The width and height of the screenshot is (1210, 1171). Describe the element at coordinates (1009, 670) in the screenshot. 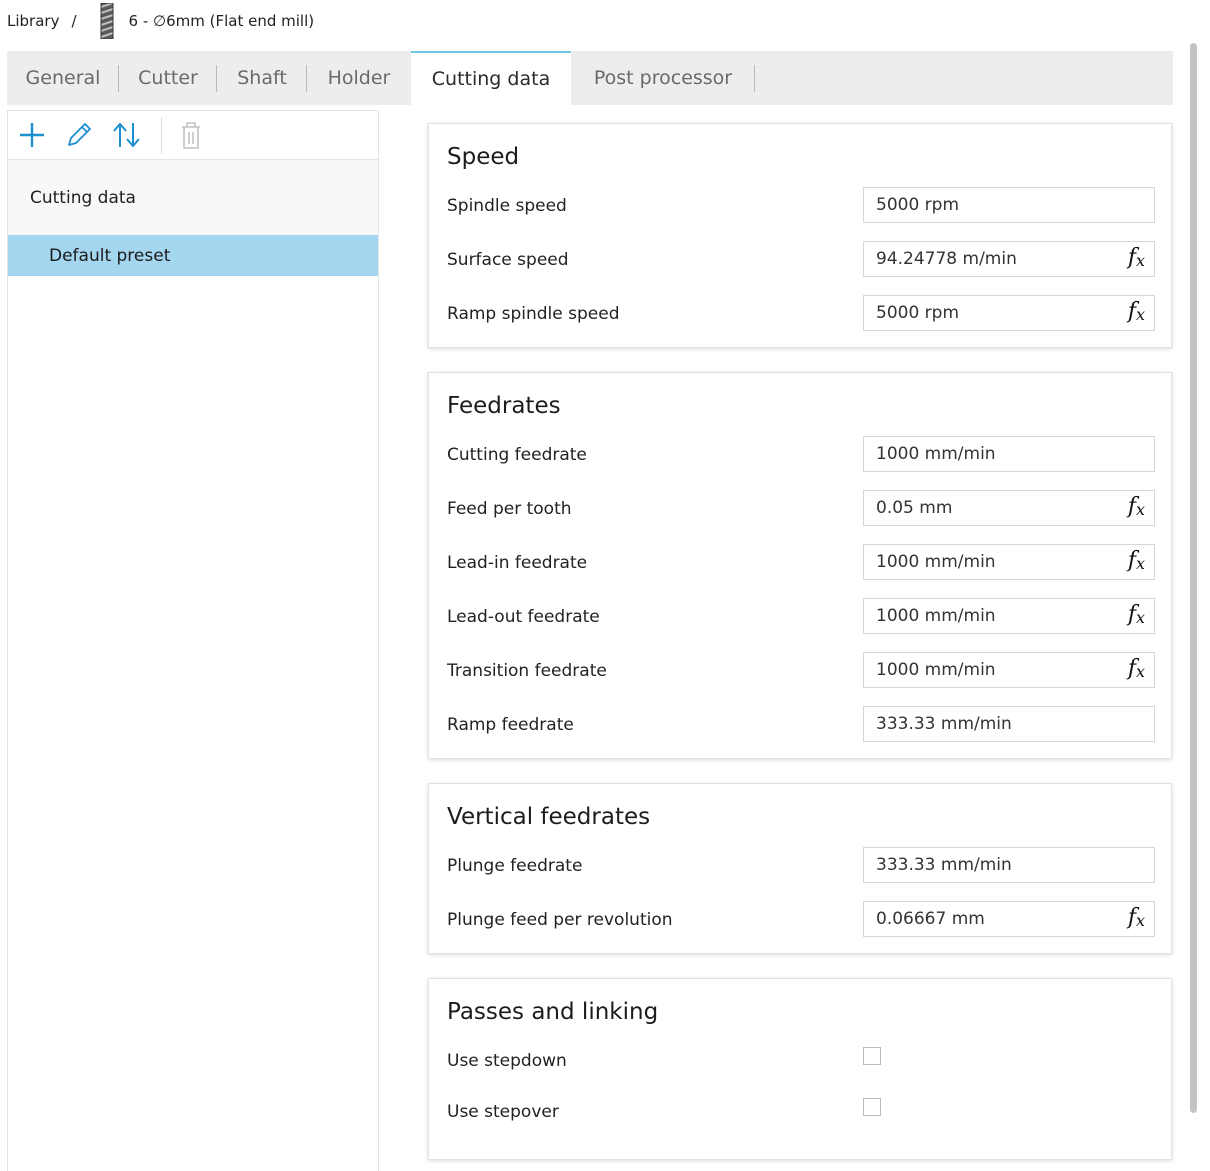

I see `transition-feedrate-input: 1000 mm/min fx` at that location.